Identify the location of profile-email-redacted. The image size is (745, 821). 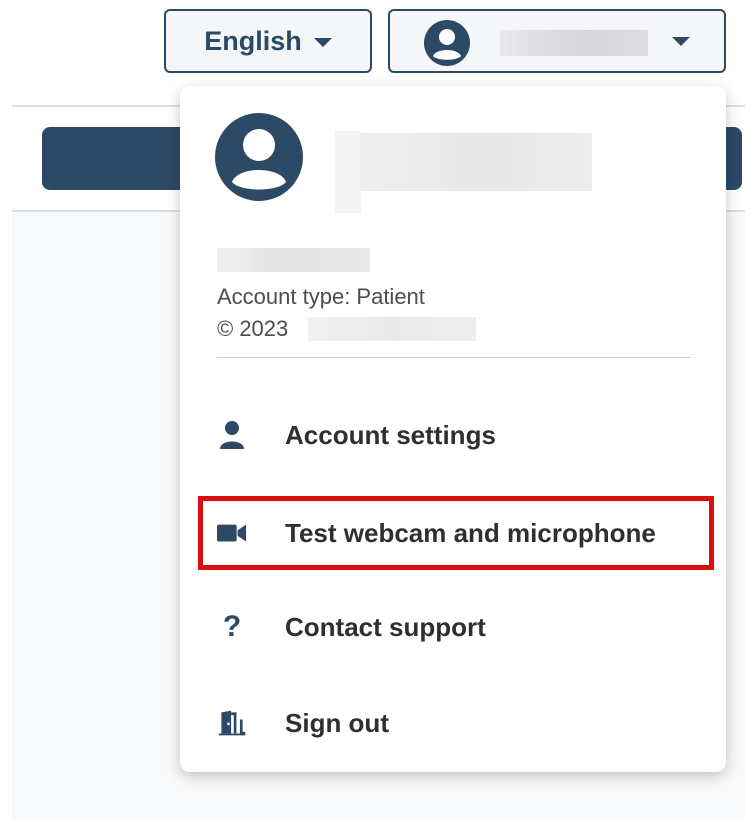
(293, 260).